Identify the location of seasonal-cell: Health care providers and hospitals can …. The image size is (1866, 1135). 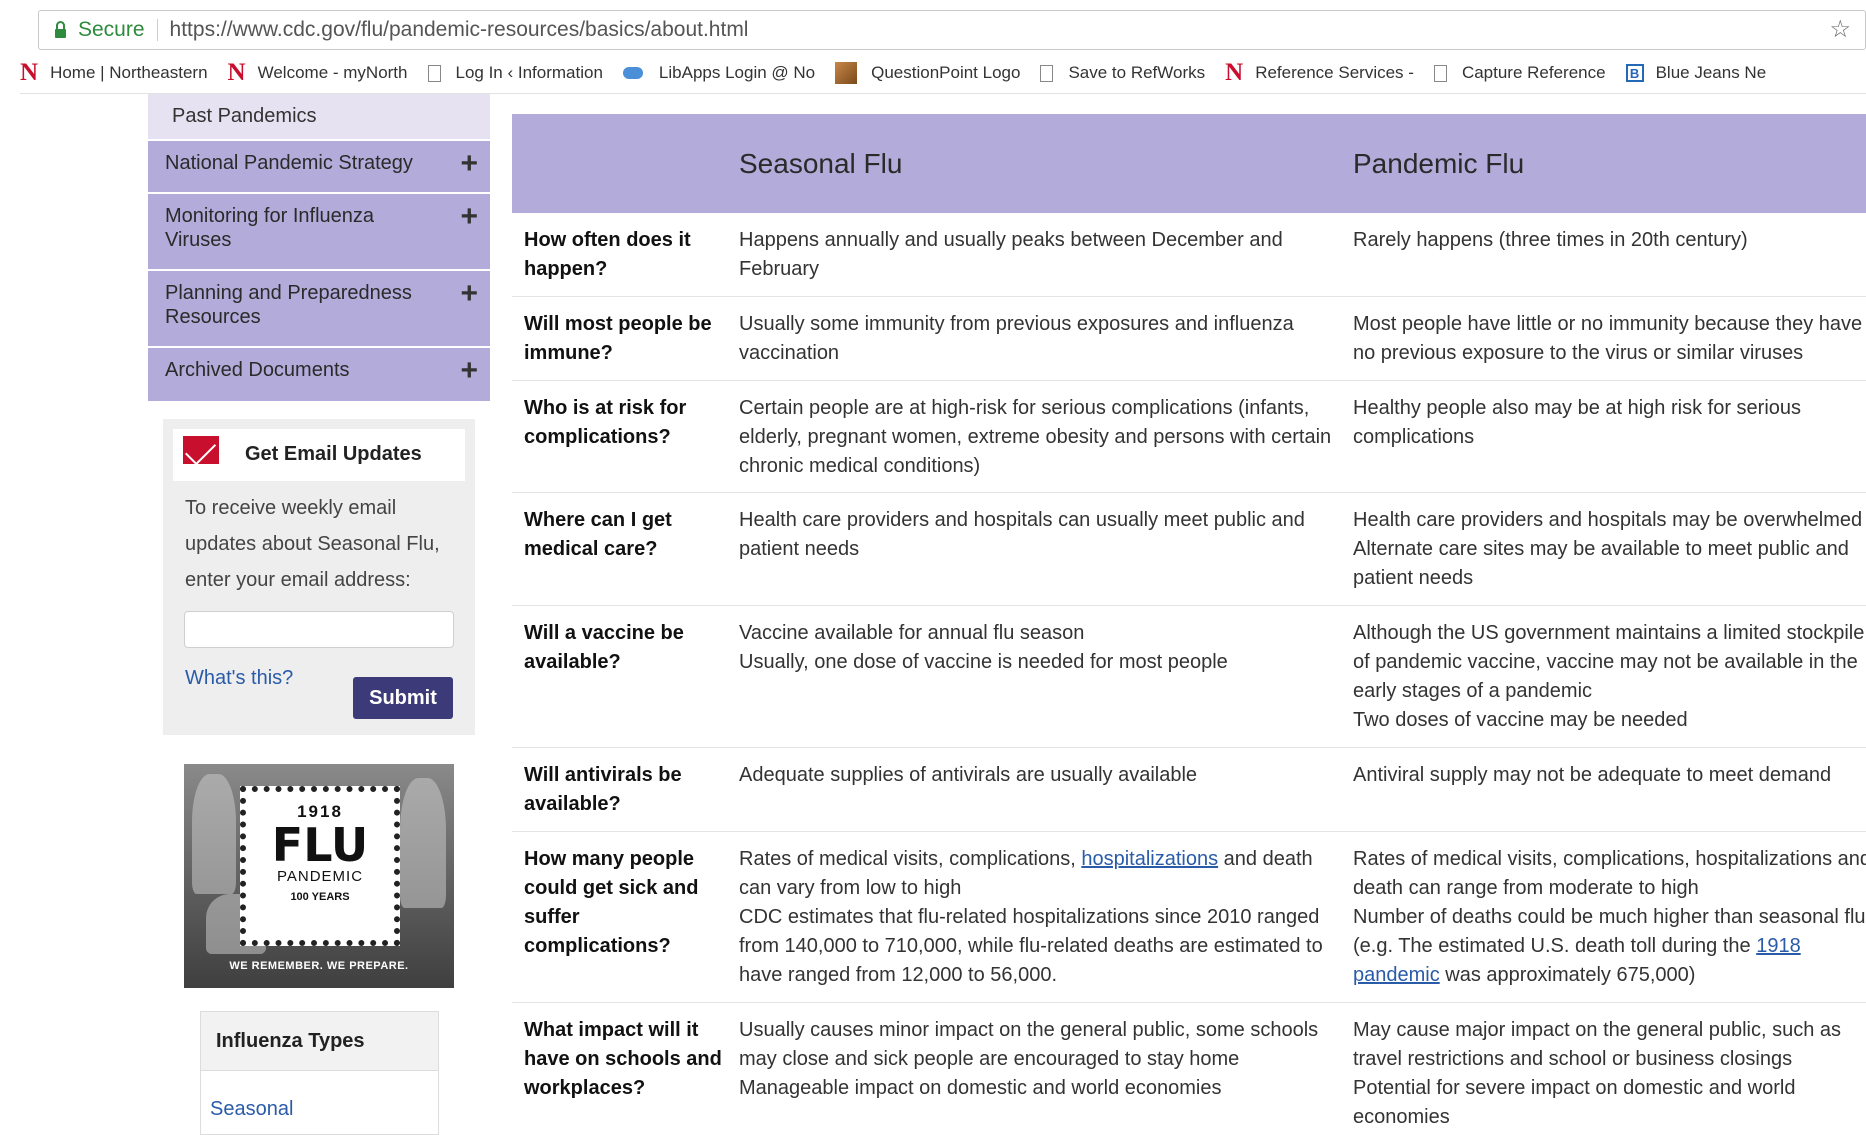
(1022, 534).